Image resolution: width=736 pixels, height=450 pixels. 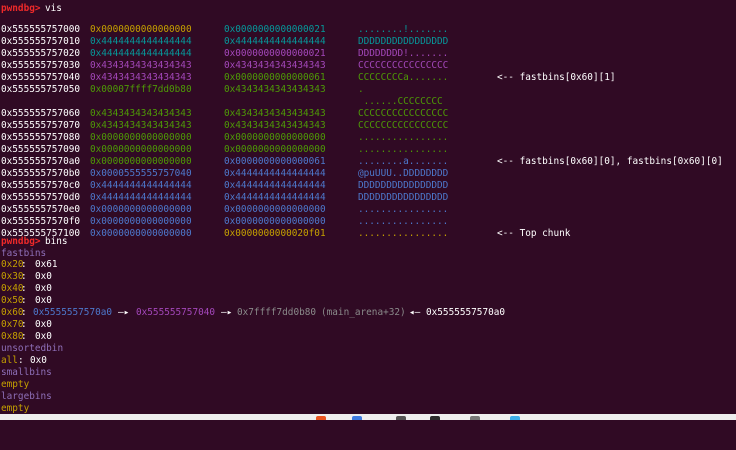 What do you see at coordinates (41, 113) in the screenshot?
I see `row-address: 0x555555757060` at bounding box center [41, 113].